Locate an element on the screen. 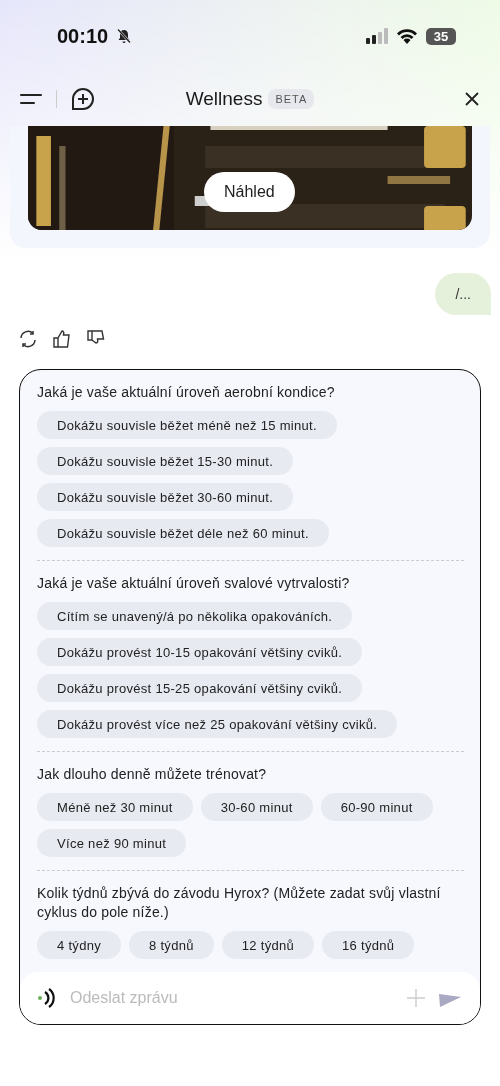  answer-chip: Více než 90 minut is located at coordinates (112, 843).